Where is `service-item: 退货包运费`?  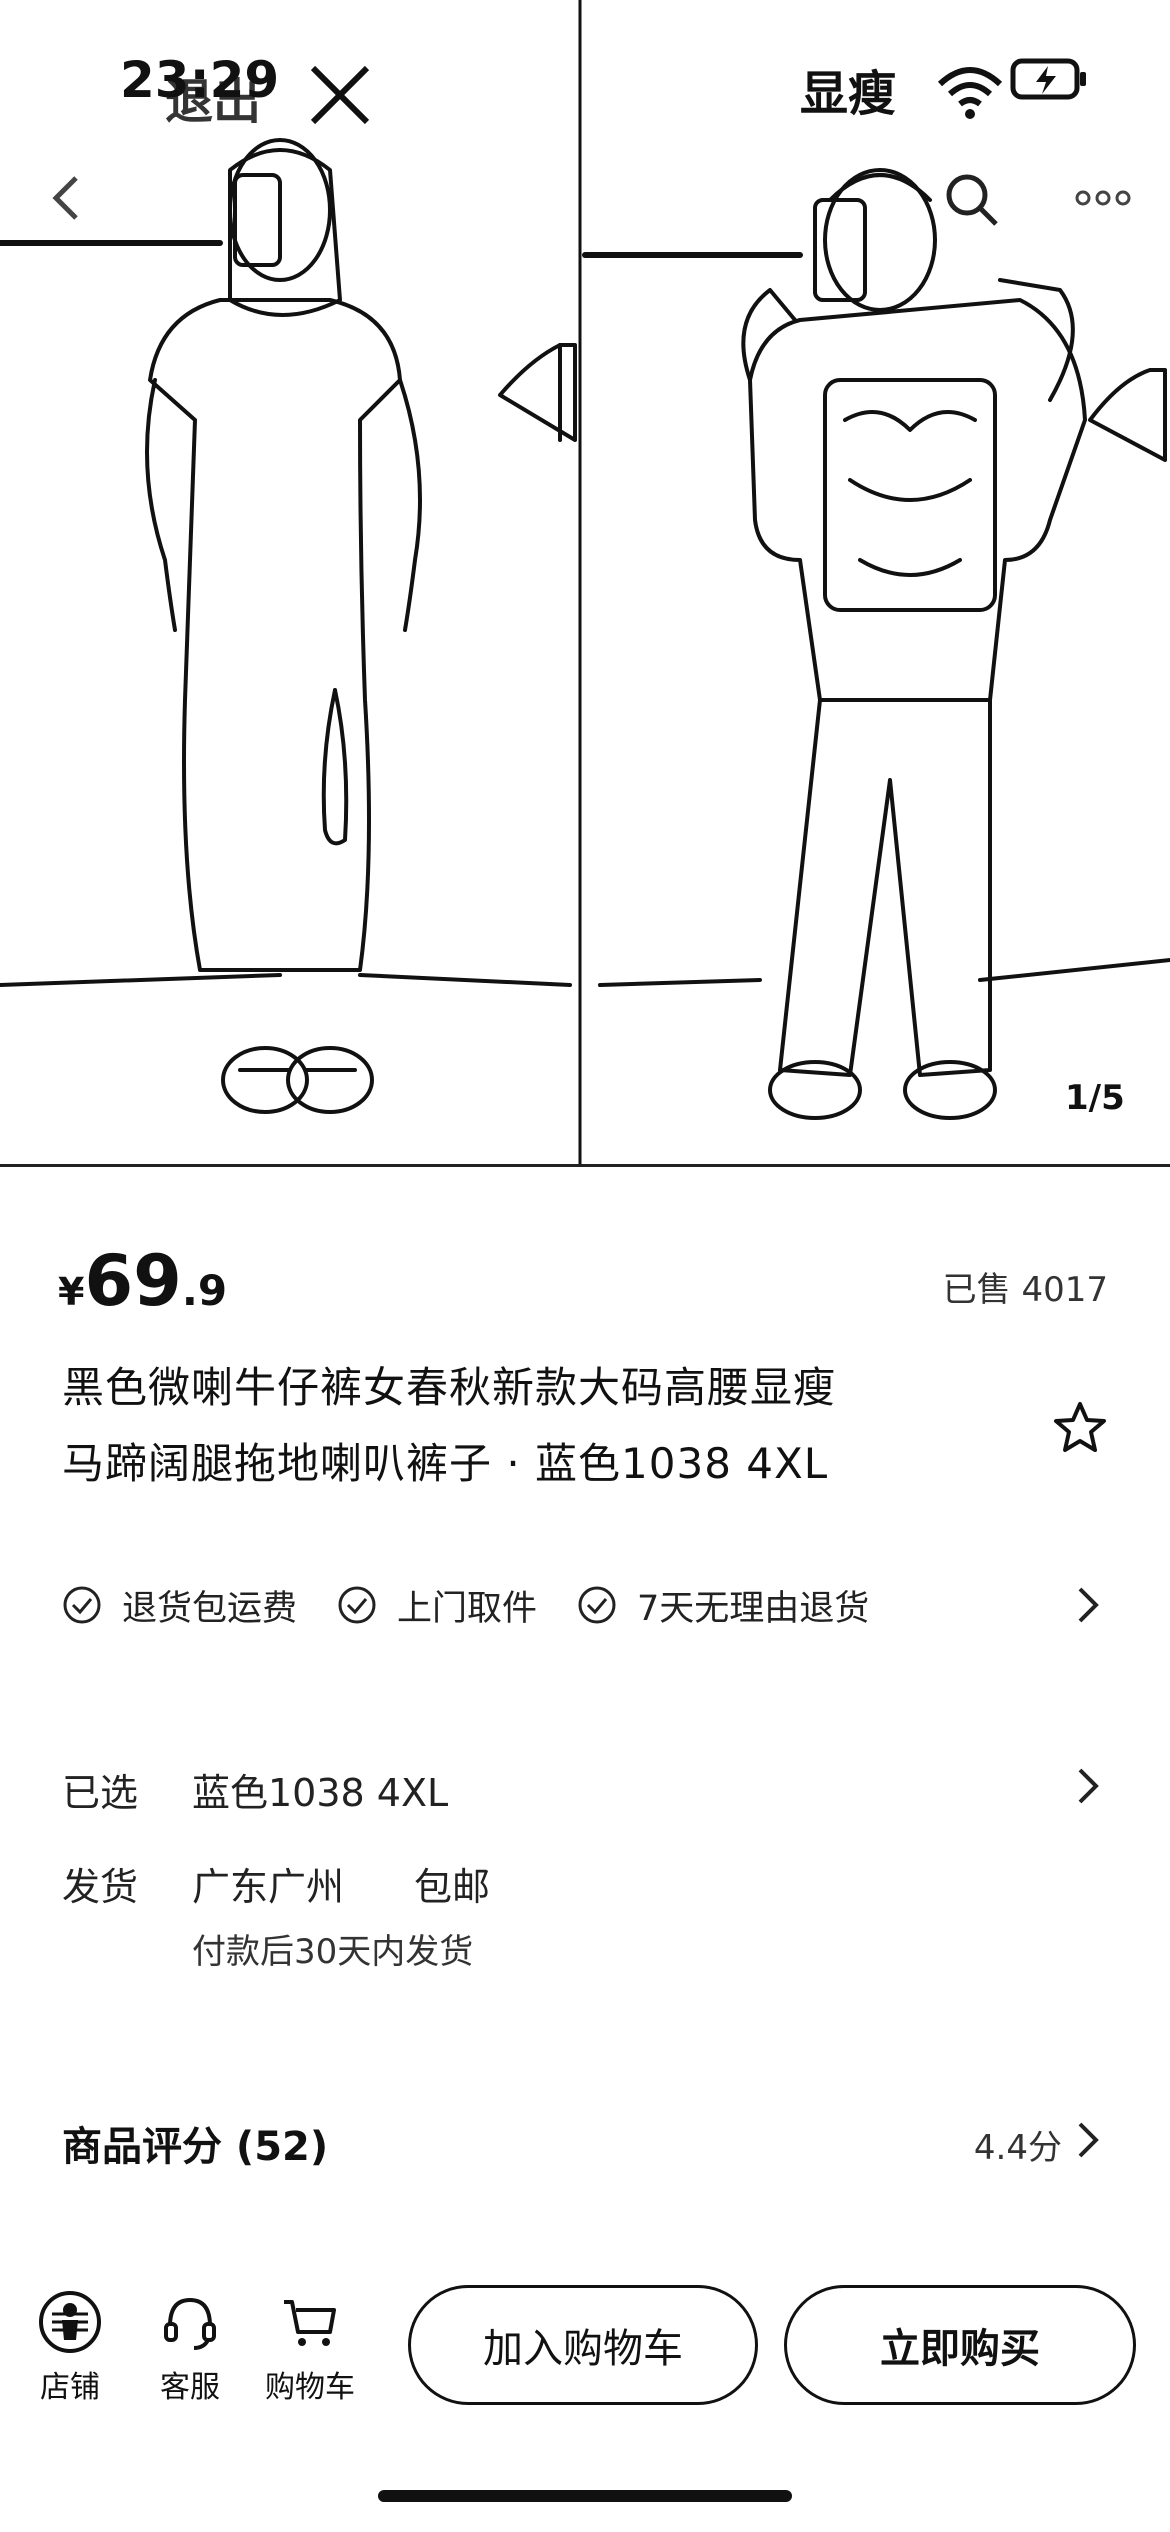
service-item: 退货包运费 is located at coordinates (179, 1605).